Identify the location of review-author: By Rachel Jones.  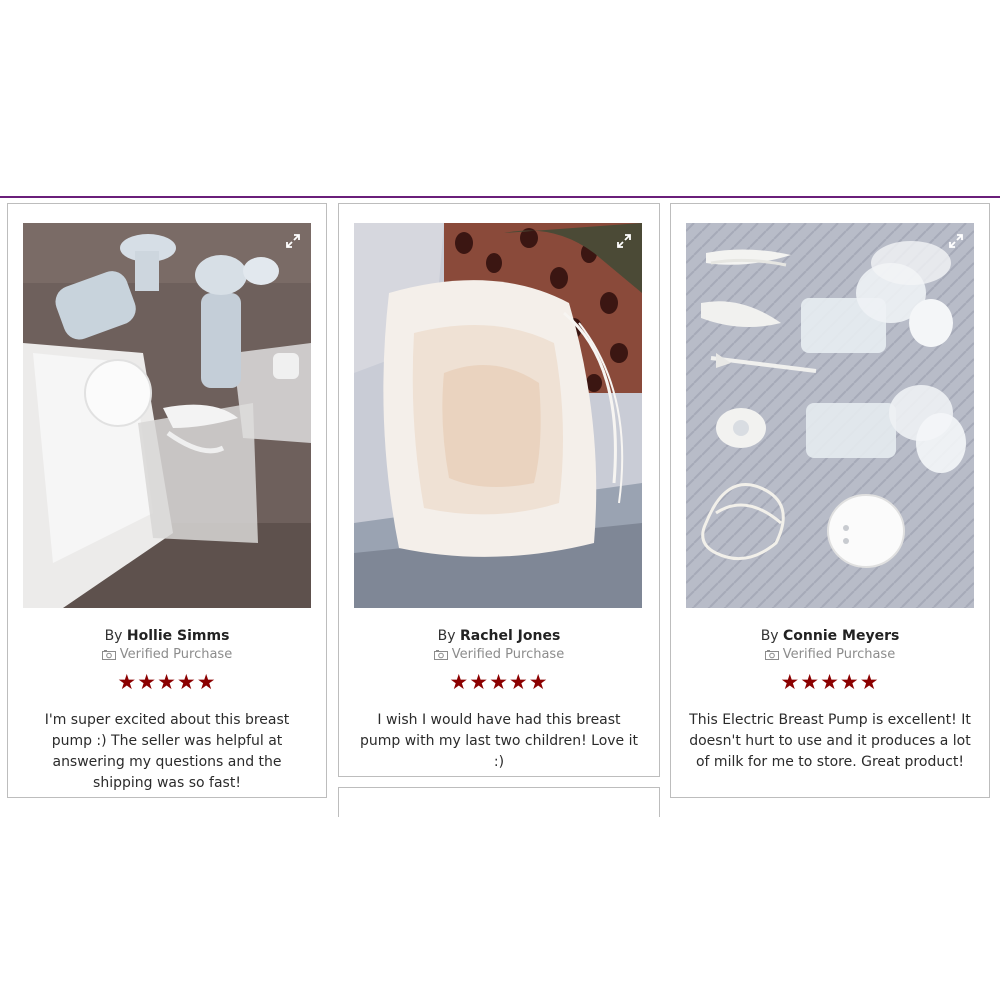
(499, 636).